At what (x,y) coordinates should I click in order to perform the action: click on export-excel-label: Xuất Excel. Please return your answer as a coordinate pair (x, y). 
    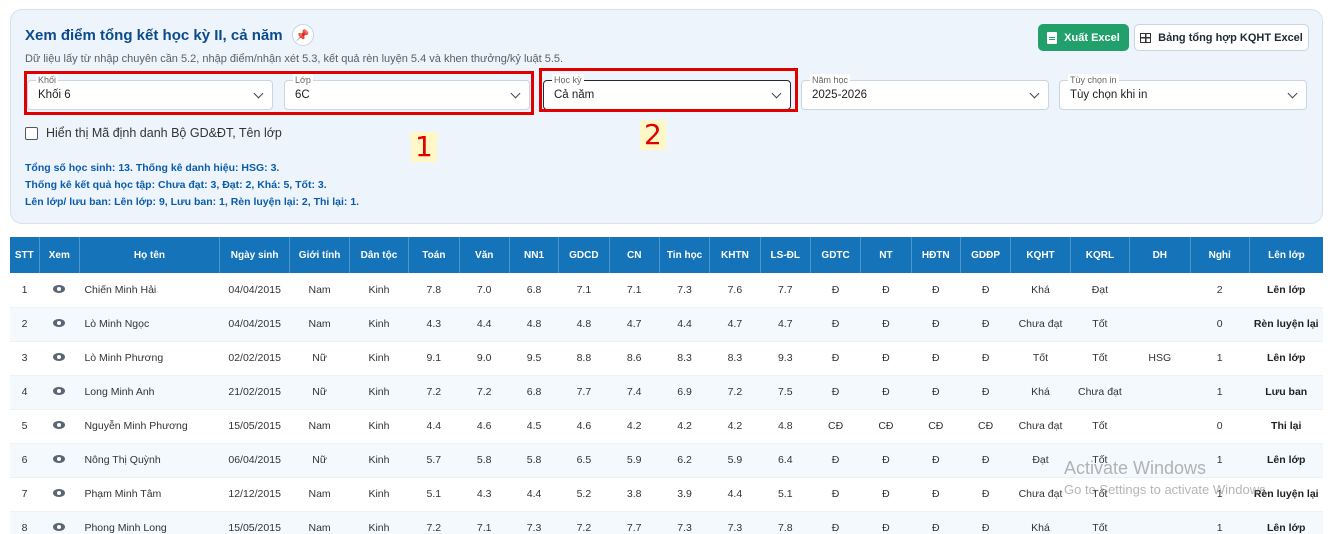
    Looking at the image, I should click on (1092, 37).